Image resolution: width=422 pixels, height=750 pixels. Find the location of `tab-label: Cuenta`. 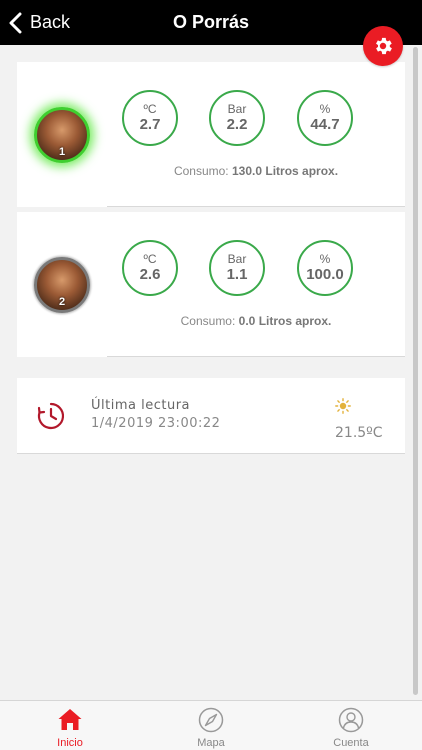

tab-label: Cuenta is located at coordinates (351, 743).